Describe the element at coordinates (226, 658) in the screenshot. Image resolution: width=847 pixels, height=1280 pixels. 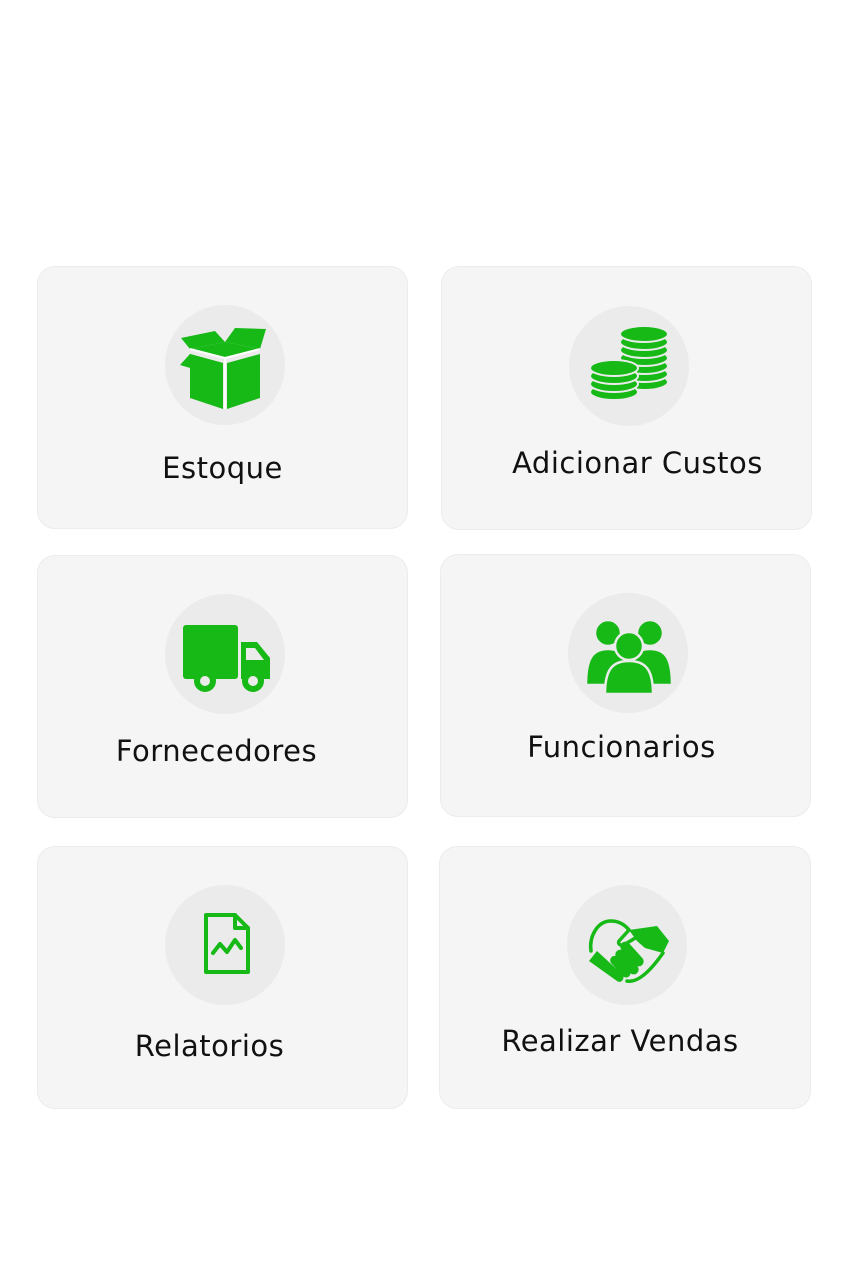
I see `truck-icon` at that location.